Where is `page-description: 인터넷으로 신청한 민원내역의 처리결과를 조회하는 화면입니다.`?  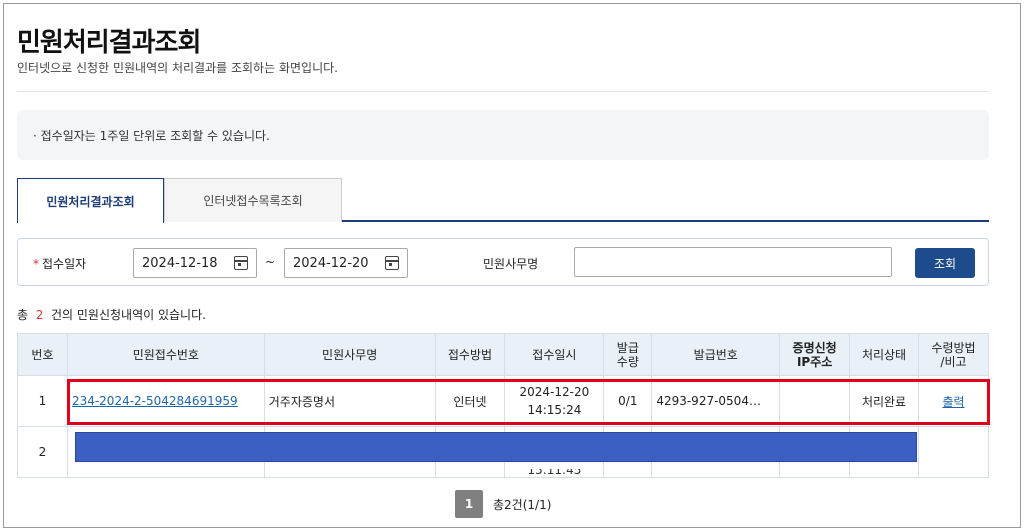 page-description: 인터넷으로 신청한 민원내역의 처리결과를 조회하는 화면입니다. is located at coordinates (177, 68).